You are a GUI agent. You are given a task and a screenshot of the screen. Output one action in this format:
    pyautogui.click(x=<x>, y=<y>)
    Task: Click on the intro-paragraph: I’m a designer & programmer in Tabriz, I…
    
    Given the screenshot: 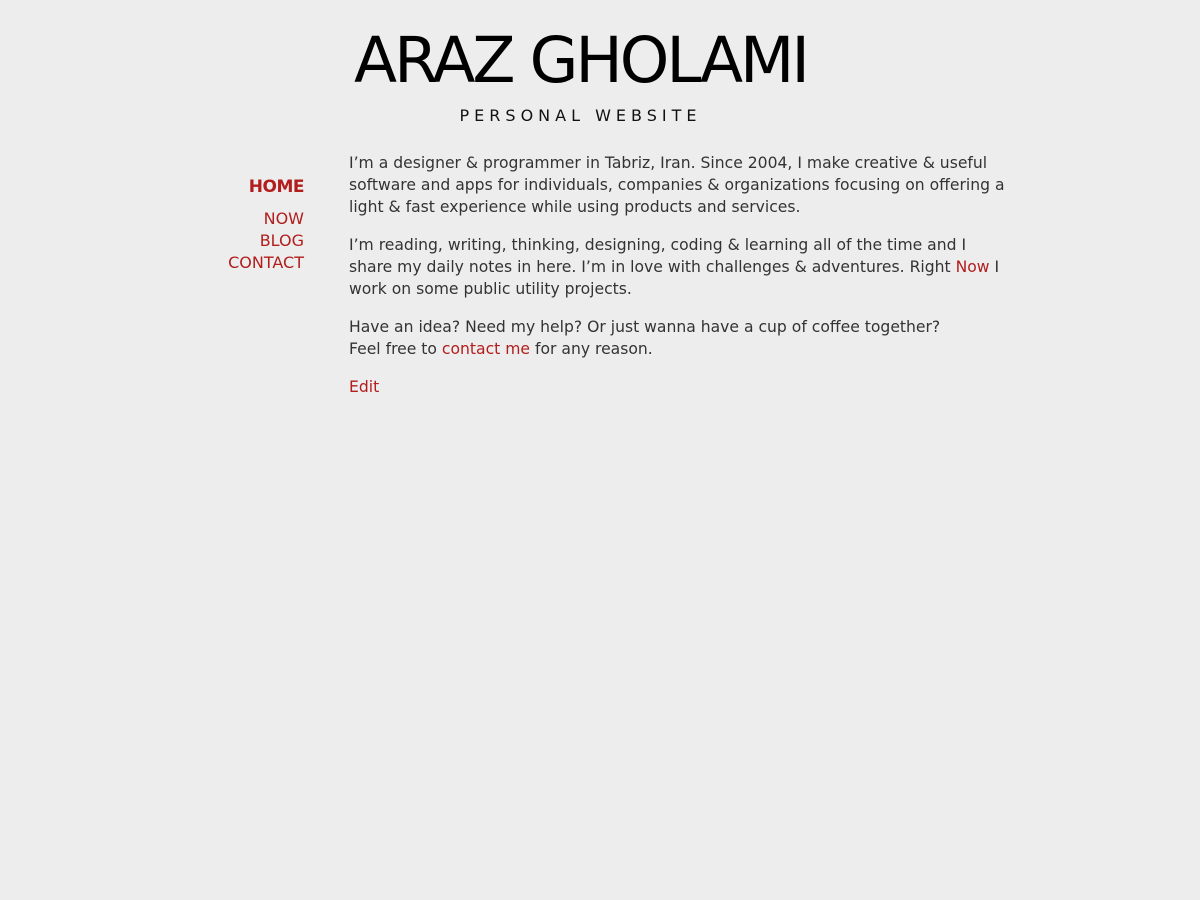 What is the action you would take?
    pyautogui.click(x=677, y=185)
    